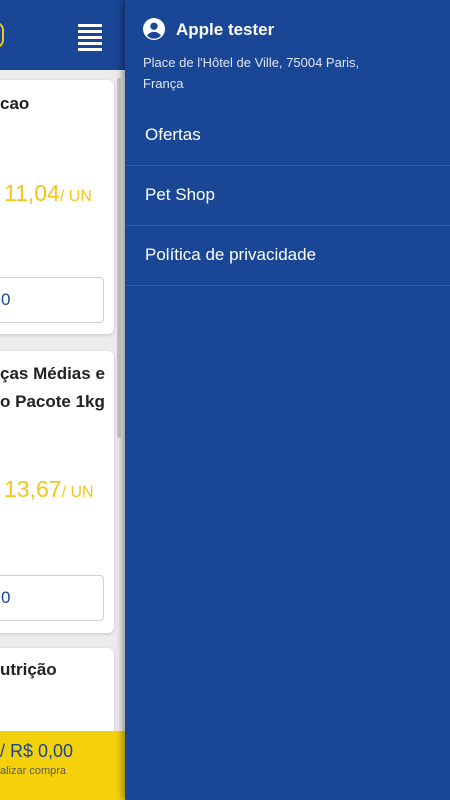 Image resolution: width=450 pixels, height=800 pixels. What do you see at coordinates (180, 194) in the screenshot?
I see `menu-item-label: Pet Shop` at bounding box center [180, 194].